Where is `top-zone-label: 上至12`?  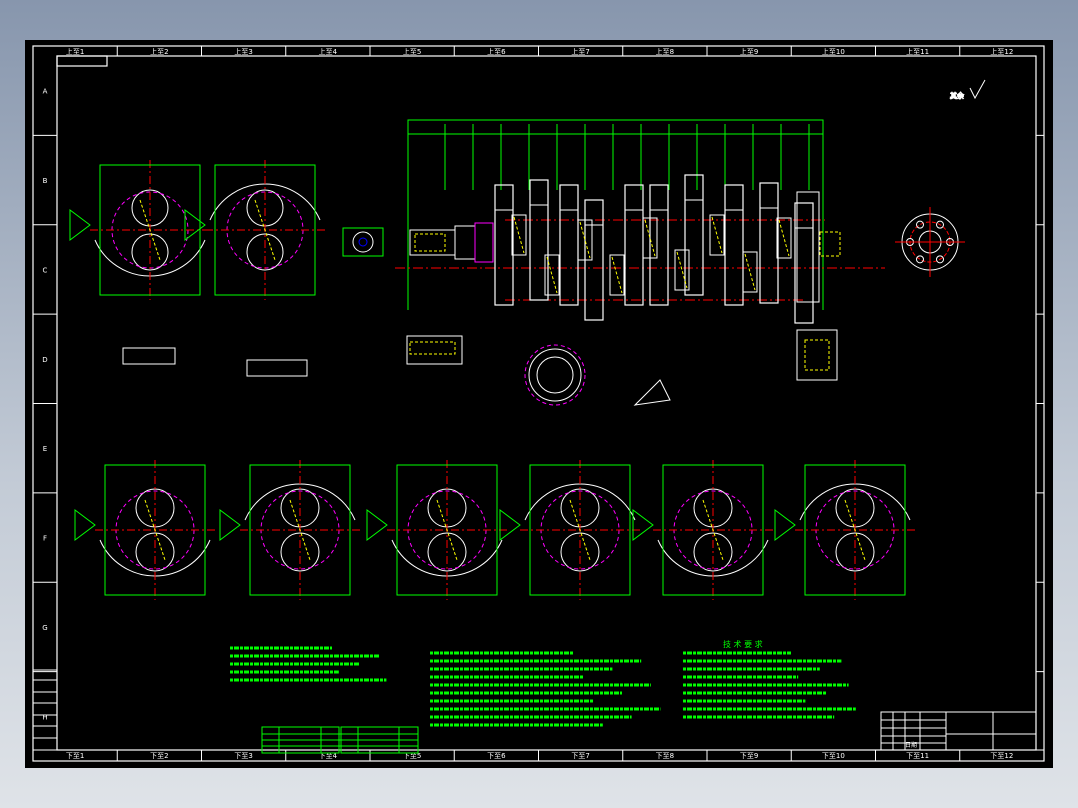 top-zone-label: 上至12 is located at coordinates (1001, 51).